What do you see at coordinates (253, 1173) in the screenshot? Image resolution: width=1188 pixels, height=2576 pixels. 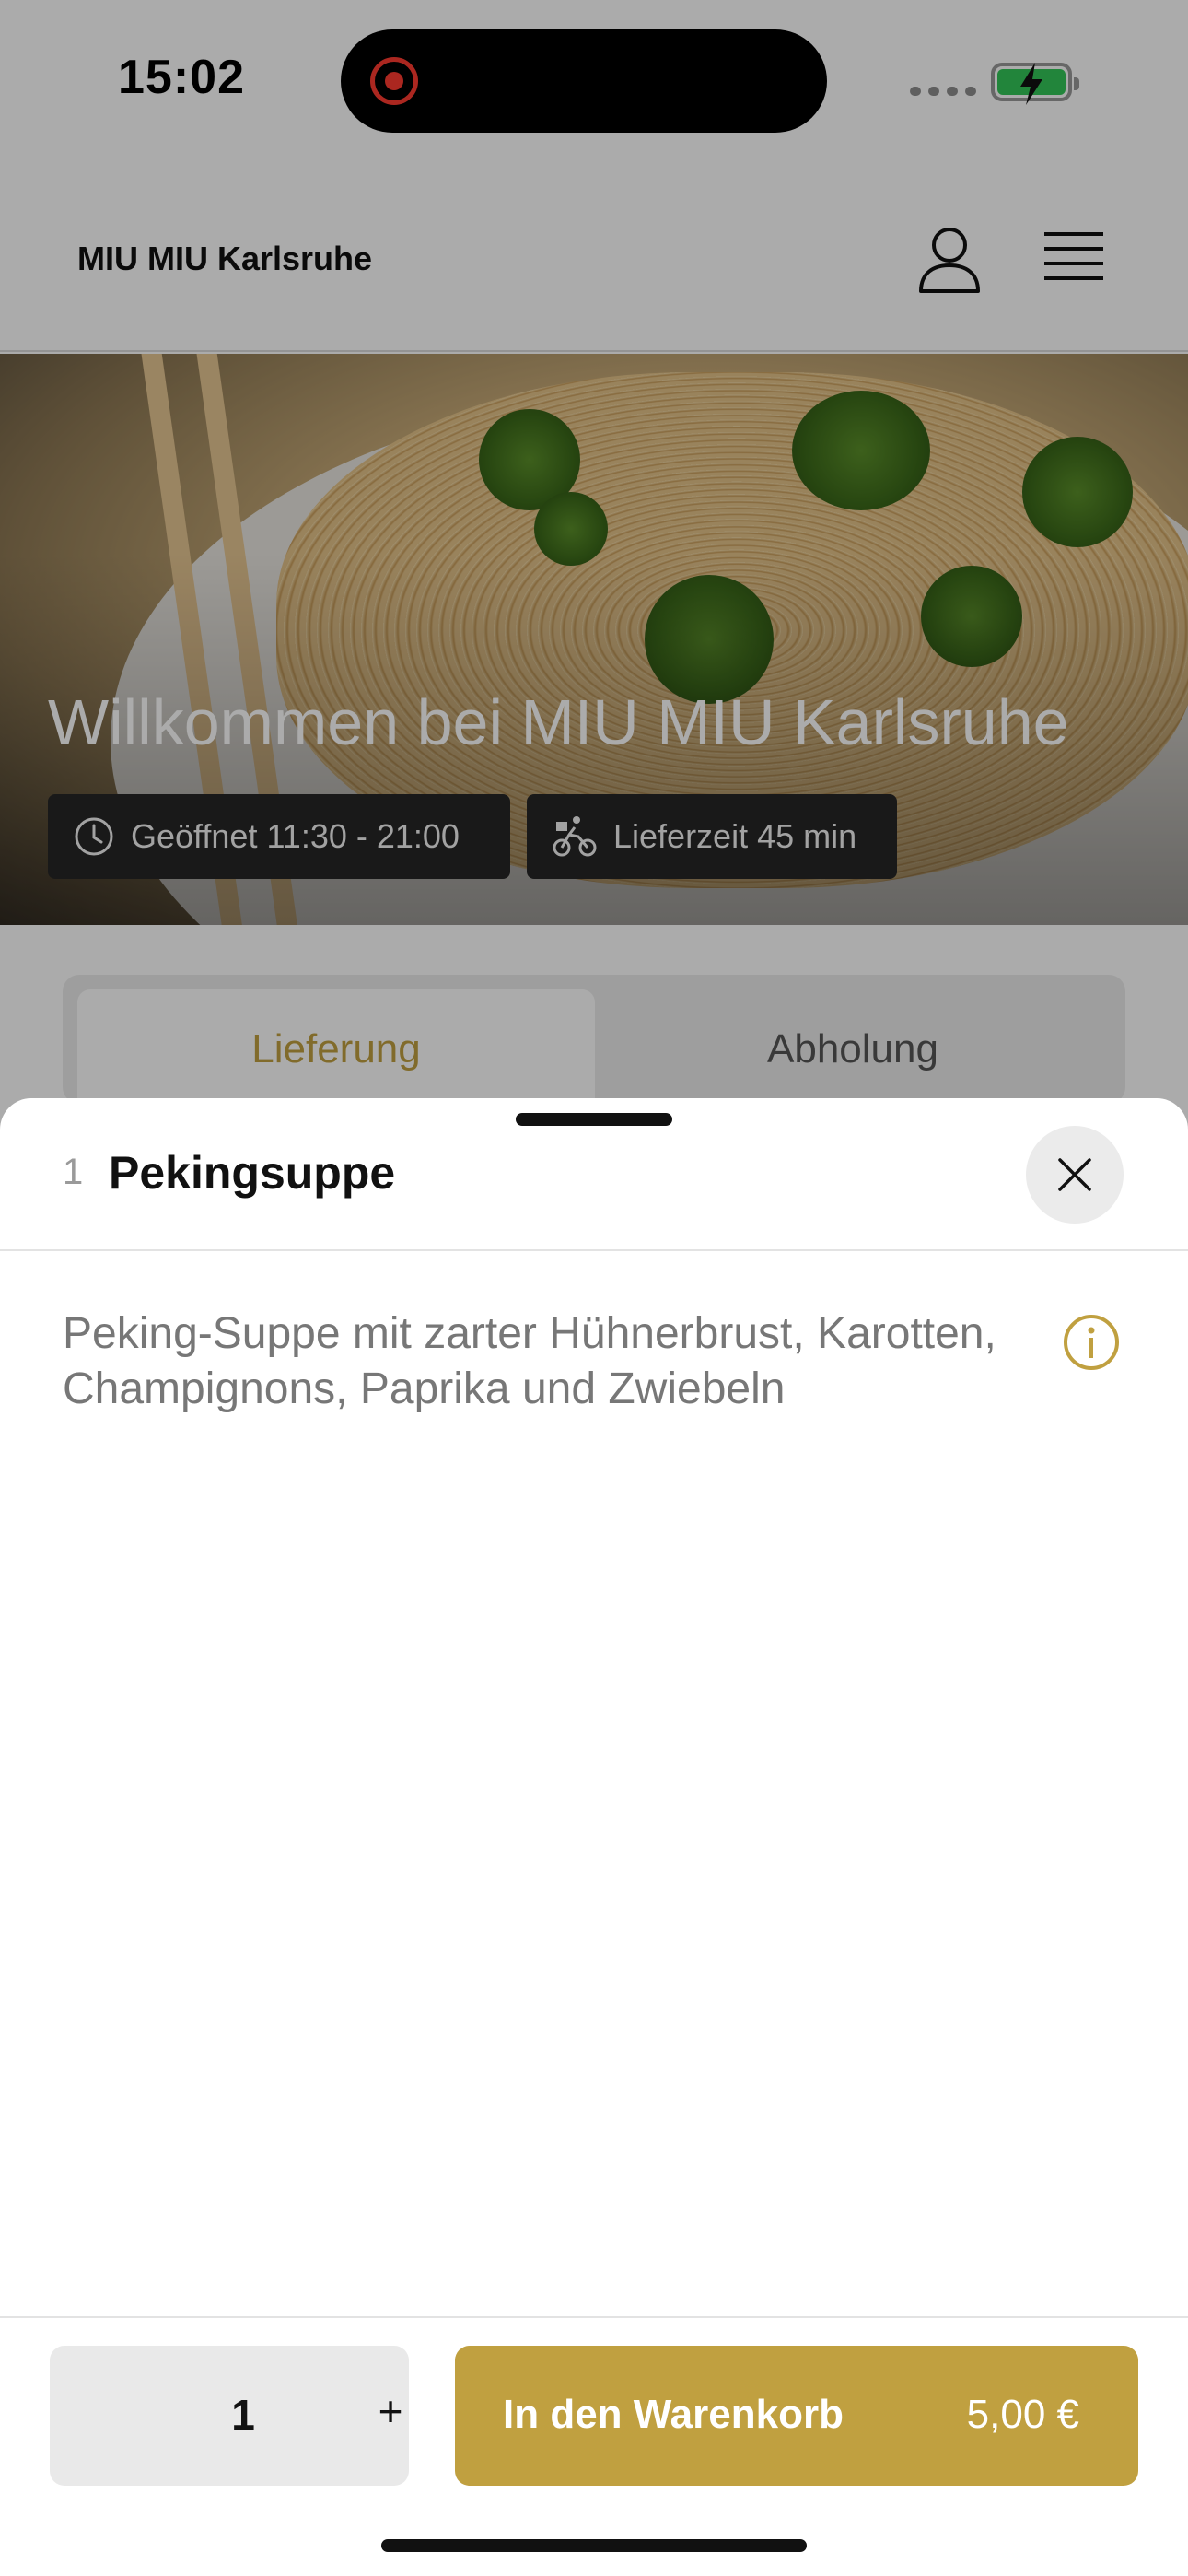 I see `item-title: Pekingsuppe` at bounding box center [253, 1173].